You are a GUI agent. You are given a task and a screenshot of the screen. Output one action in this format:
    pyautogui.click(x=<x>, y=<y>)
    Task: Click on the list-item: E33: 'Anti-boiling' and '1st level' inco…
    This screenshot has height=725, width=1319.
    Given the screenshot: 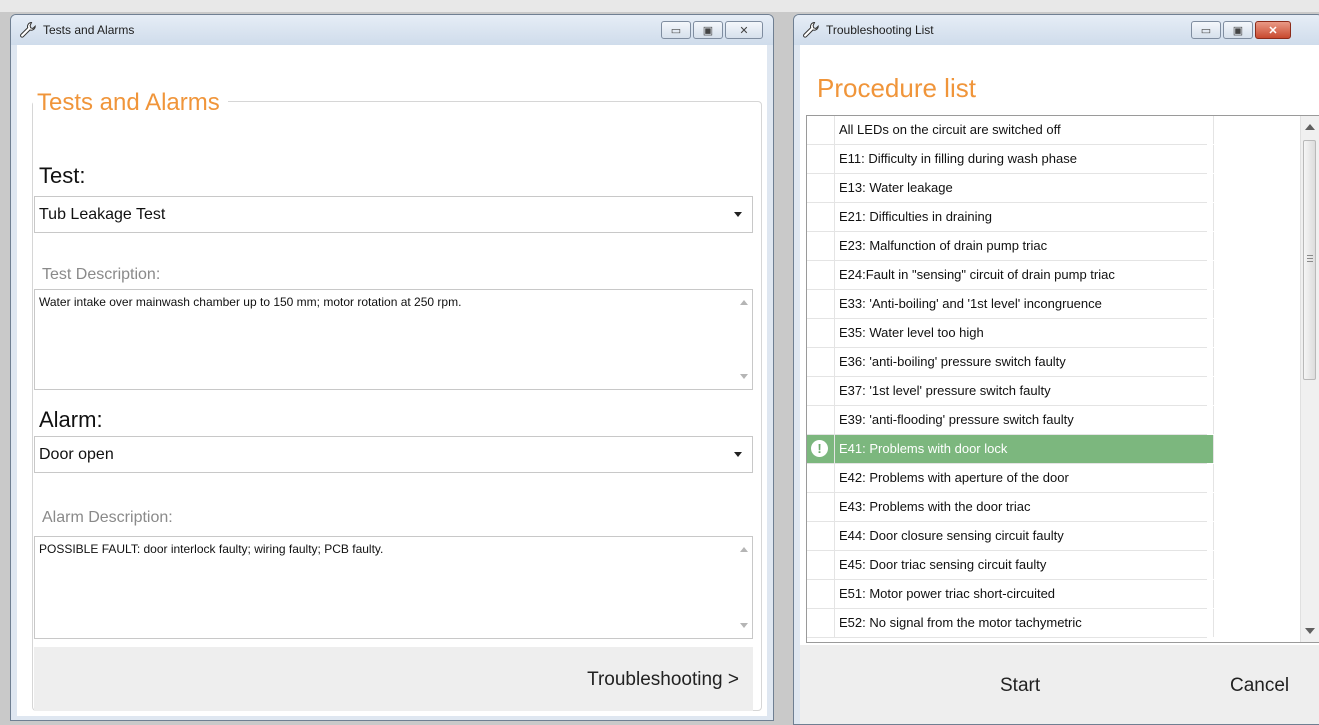 What is the action you would take?
    pyautogui.click(x=1010, y=304)
    